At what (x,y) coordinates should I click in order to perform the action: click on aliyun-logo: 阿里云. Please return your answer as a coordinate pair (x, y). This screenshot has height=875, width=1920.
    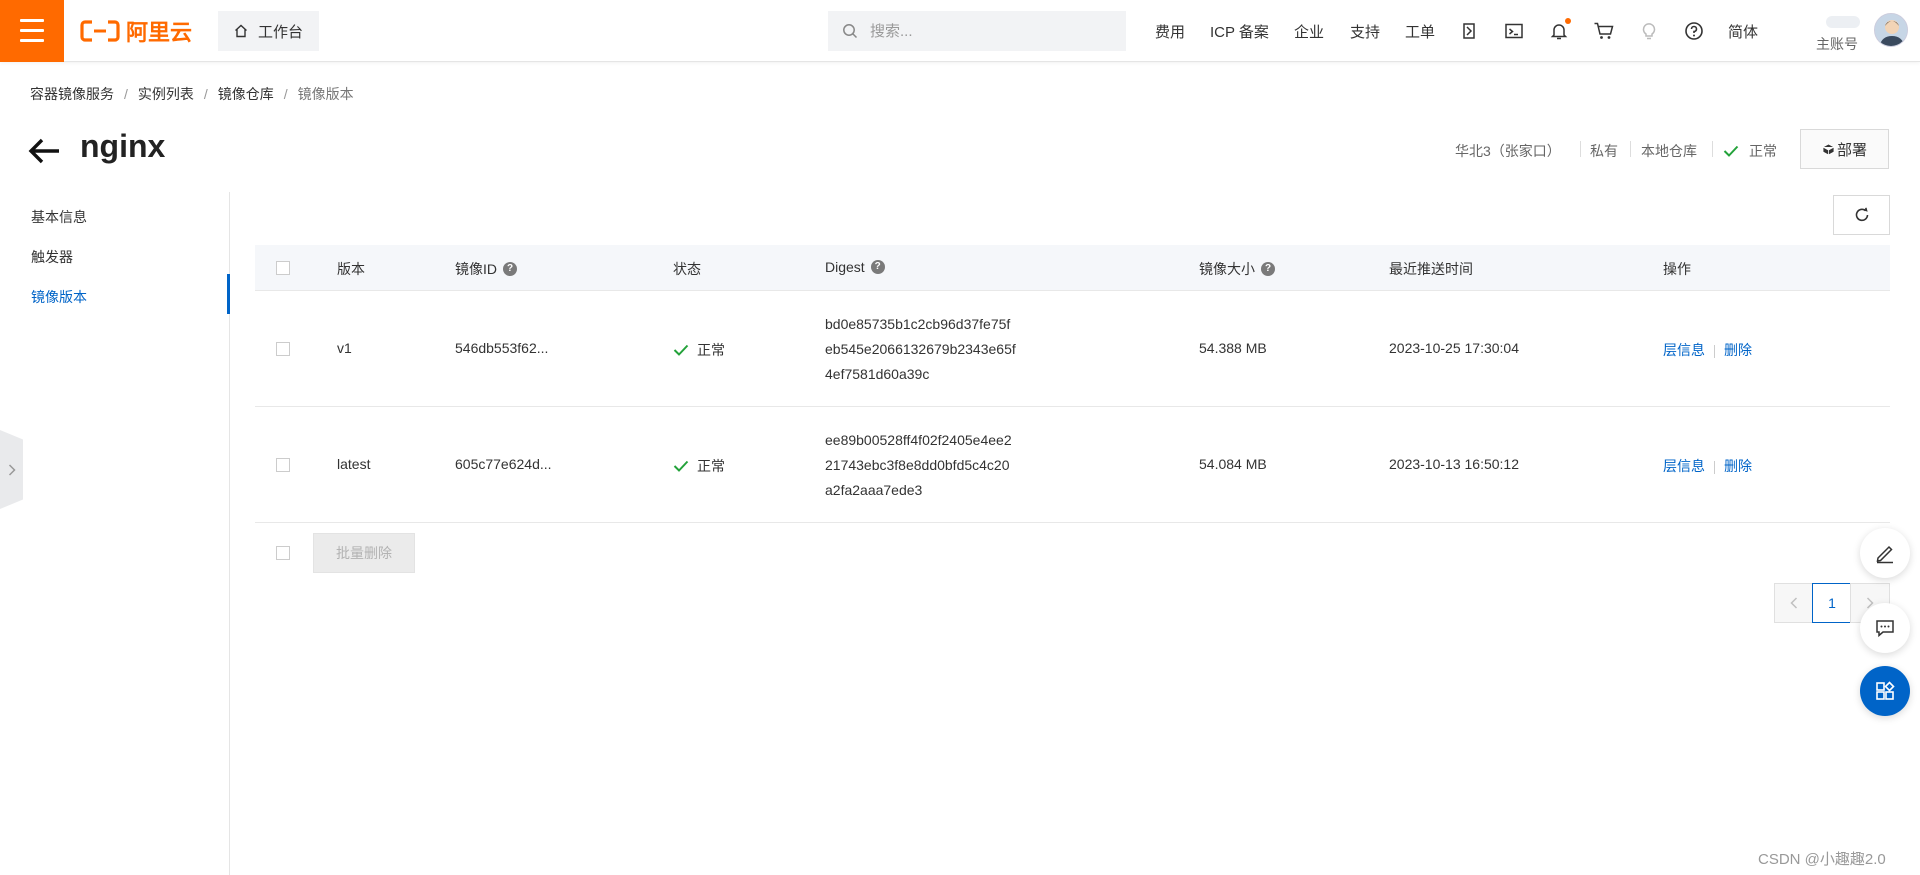
    Looking at the image, I should click on (136, 31).